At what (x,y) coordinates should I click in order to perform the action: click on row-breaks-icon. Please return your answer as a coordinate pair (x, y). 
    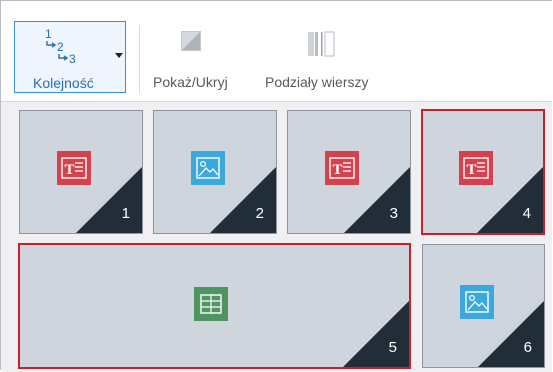
    Looking at the image, I should click on (321, 44).